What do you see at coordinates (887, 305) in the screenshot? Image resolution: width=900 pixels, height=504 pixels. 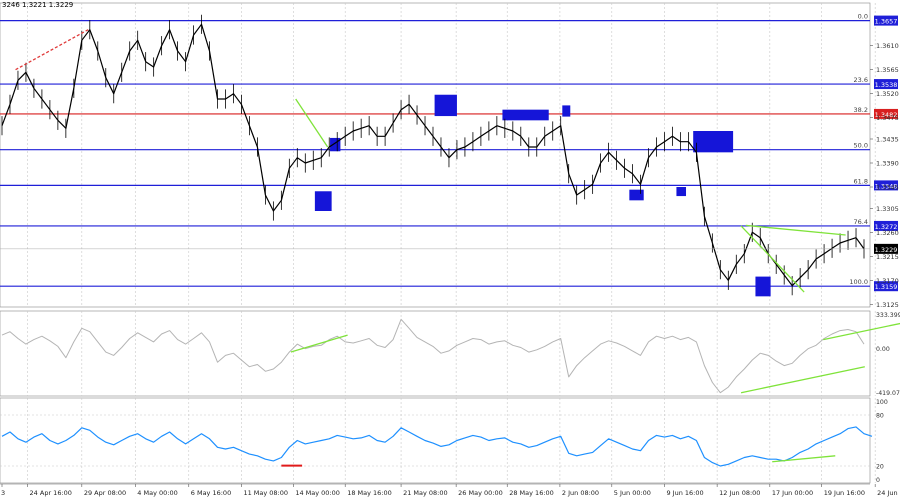 I see `y-tick-label: 1.3125` at bounding box center [887, 305].